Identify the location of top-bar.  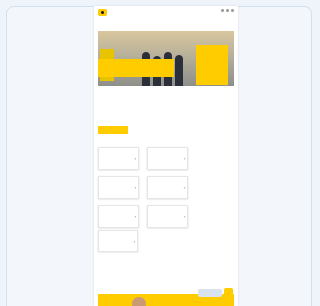
(166, 14).